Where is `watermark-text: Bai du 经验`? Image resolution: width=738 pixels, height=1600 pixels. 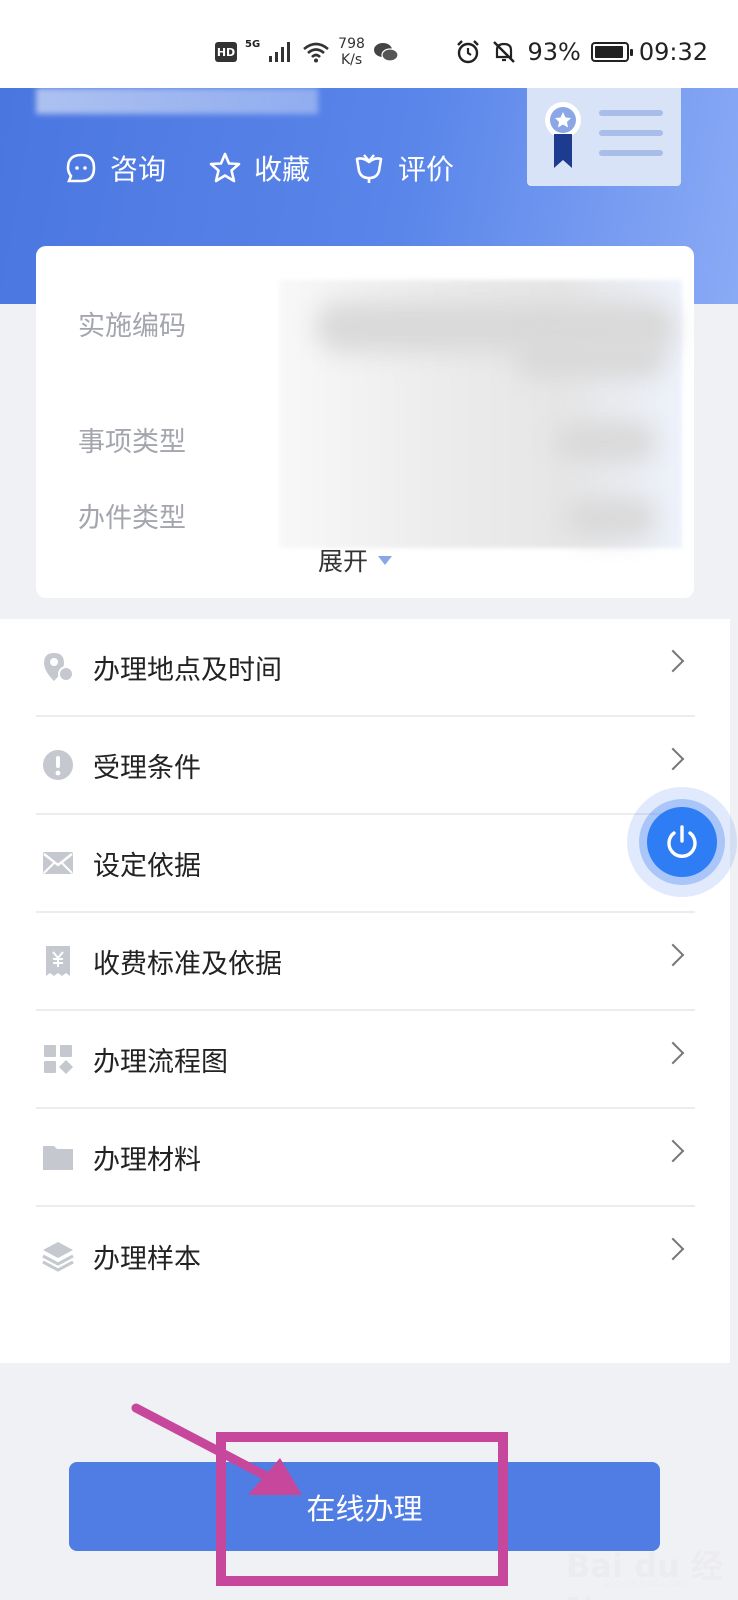
watermark-text: Bai du 经验 is located at coordinates (644, 1573).